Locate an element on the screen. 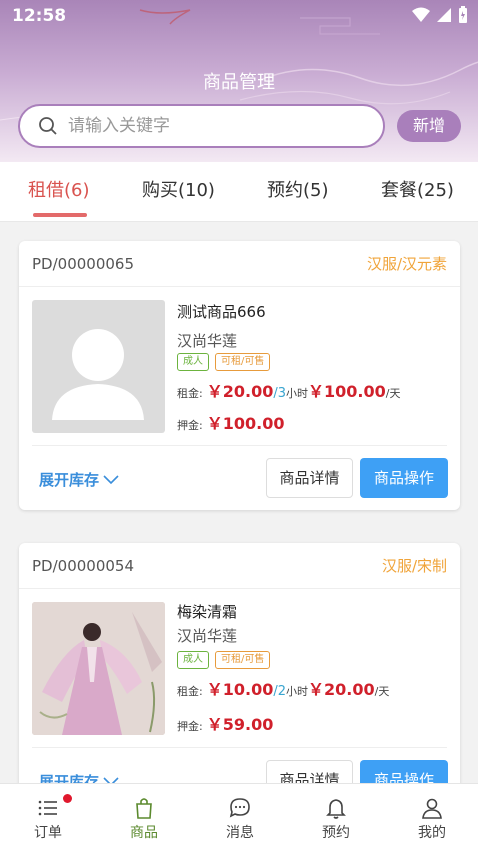 The width and height of the screenshot is (478, 850). deposit-price: ￥59.00 is located at coordinates (240, 724).